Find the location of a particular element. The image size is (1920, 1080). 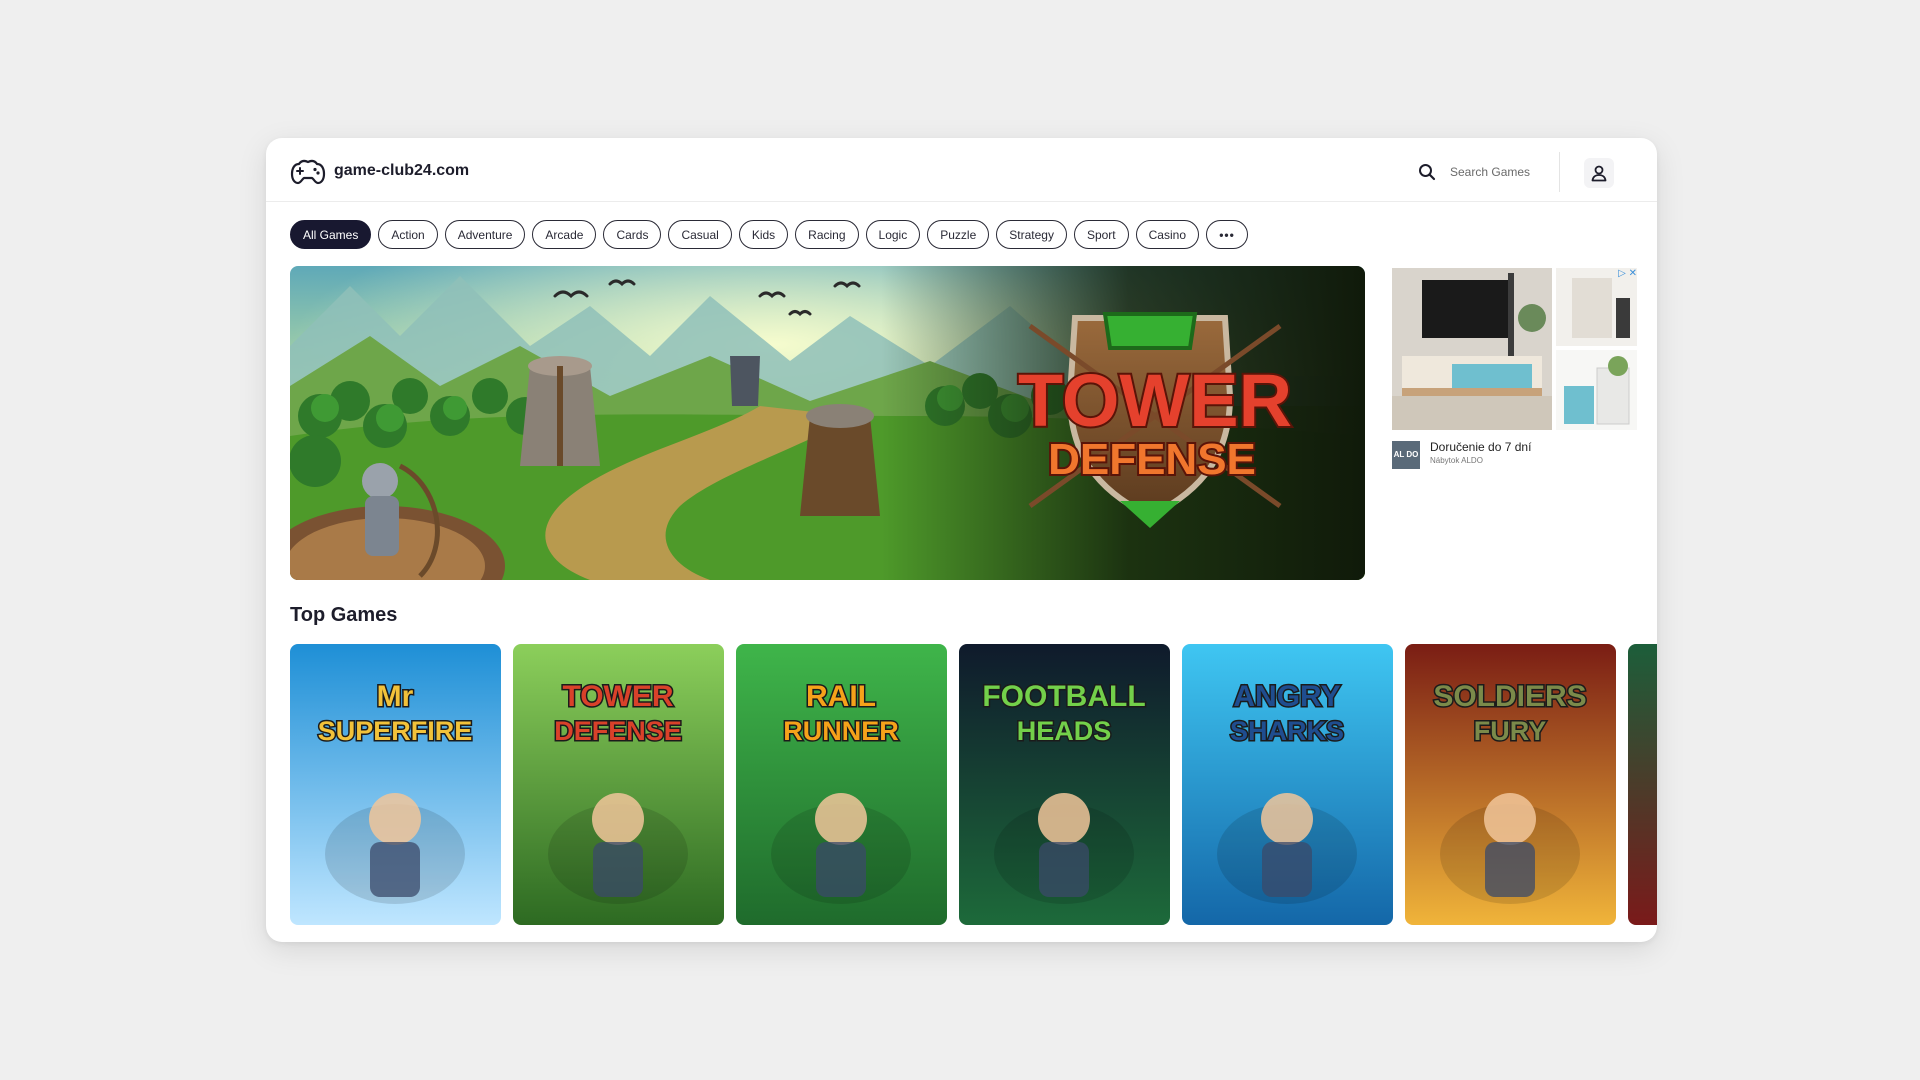

hero-title-line1: TOWER is located at coordinates (1155, 400).